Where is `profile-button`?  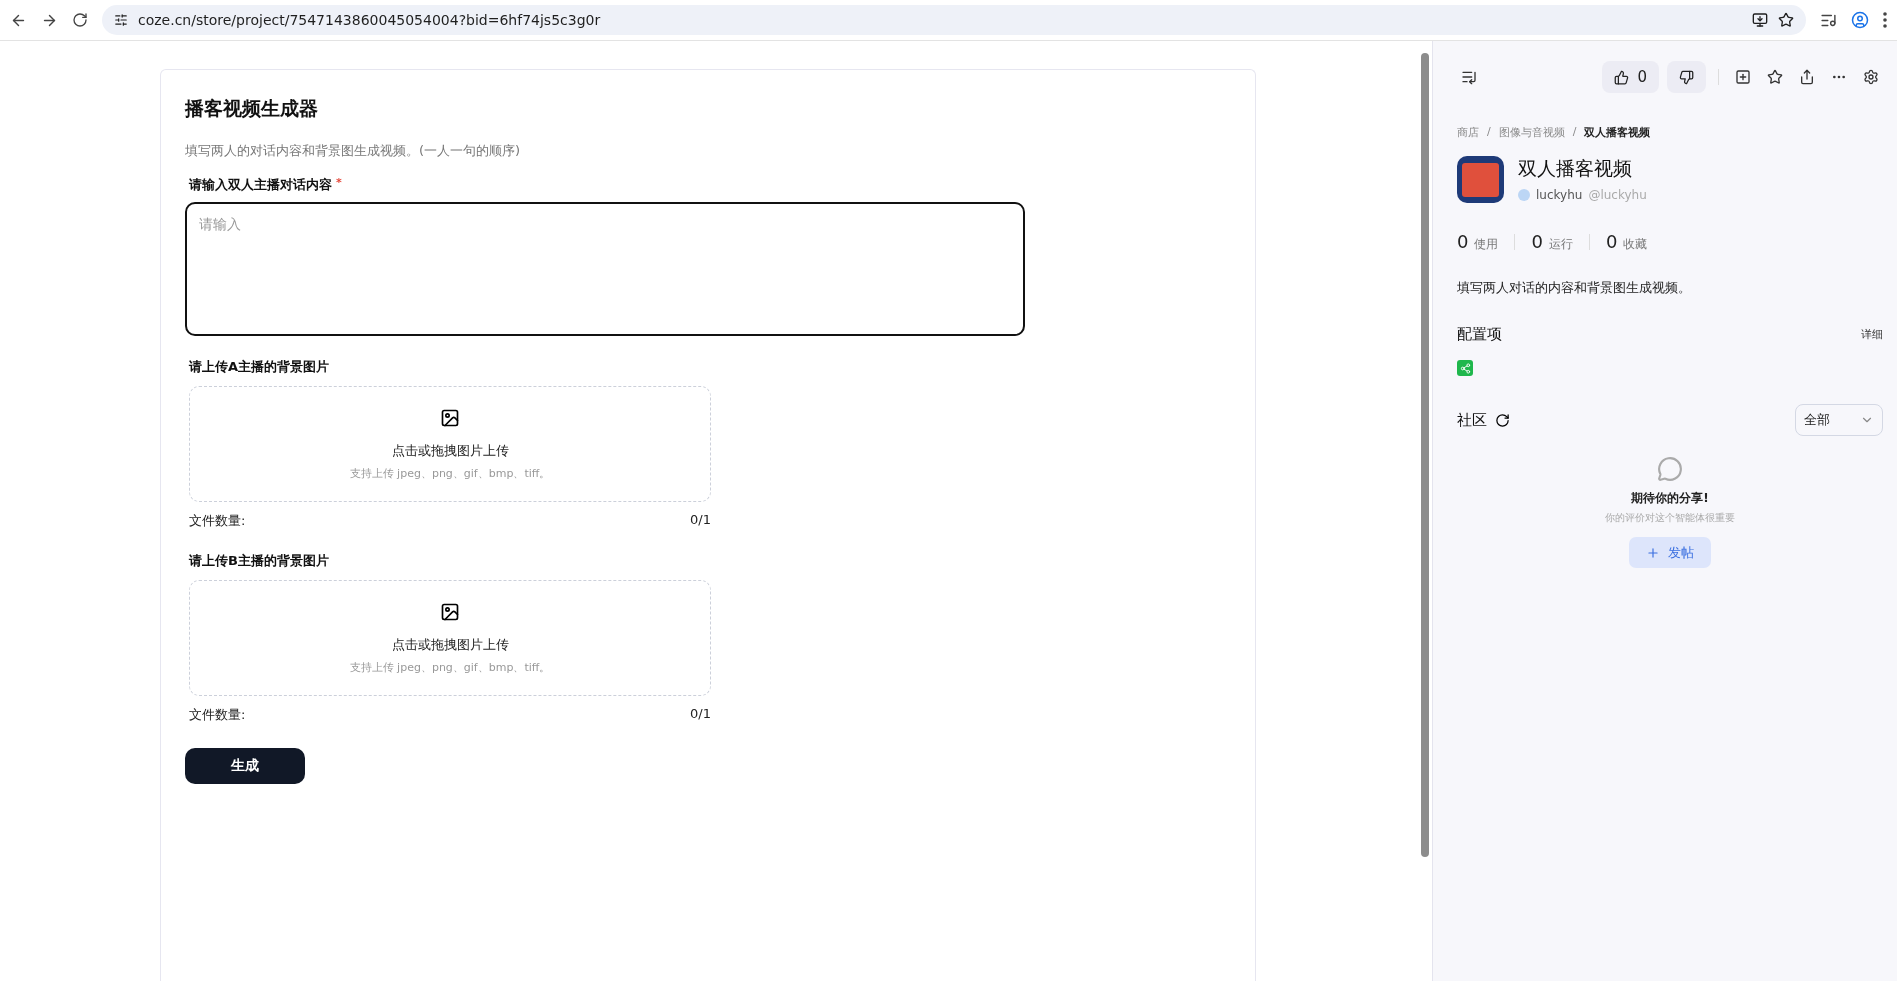 profile-button is located at coordinates (1860, 20).